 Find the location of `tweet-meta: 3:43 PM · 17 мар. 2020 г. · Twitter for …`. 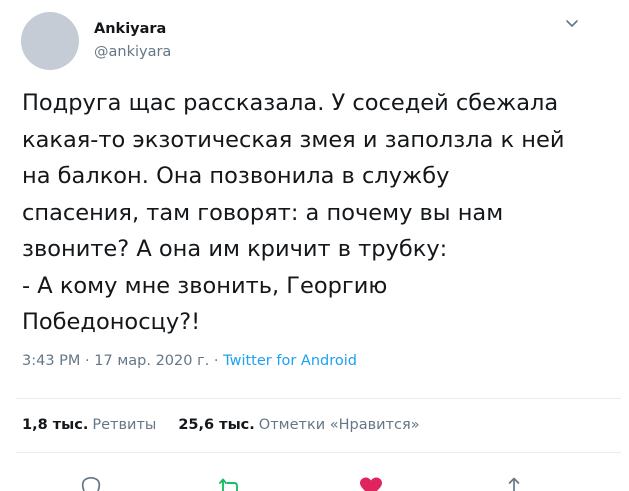

tweet-meta: 3:43 PM · 17 мар. 2020 г. · Twitter for … is located at coordinates (189, 361).